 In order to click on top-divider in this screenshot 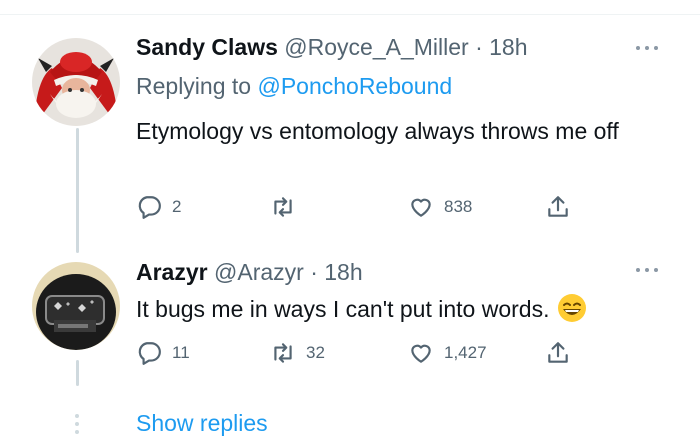, I will do `click(350, 14)`.